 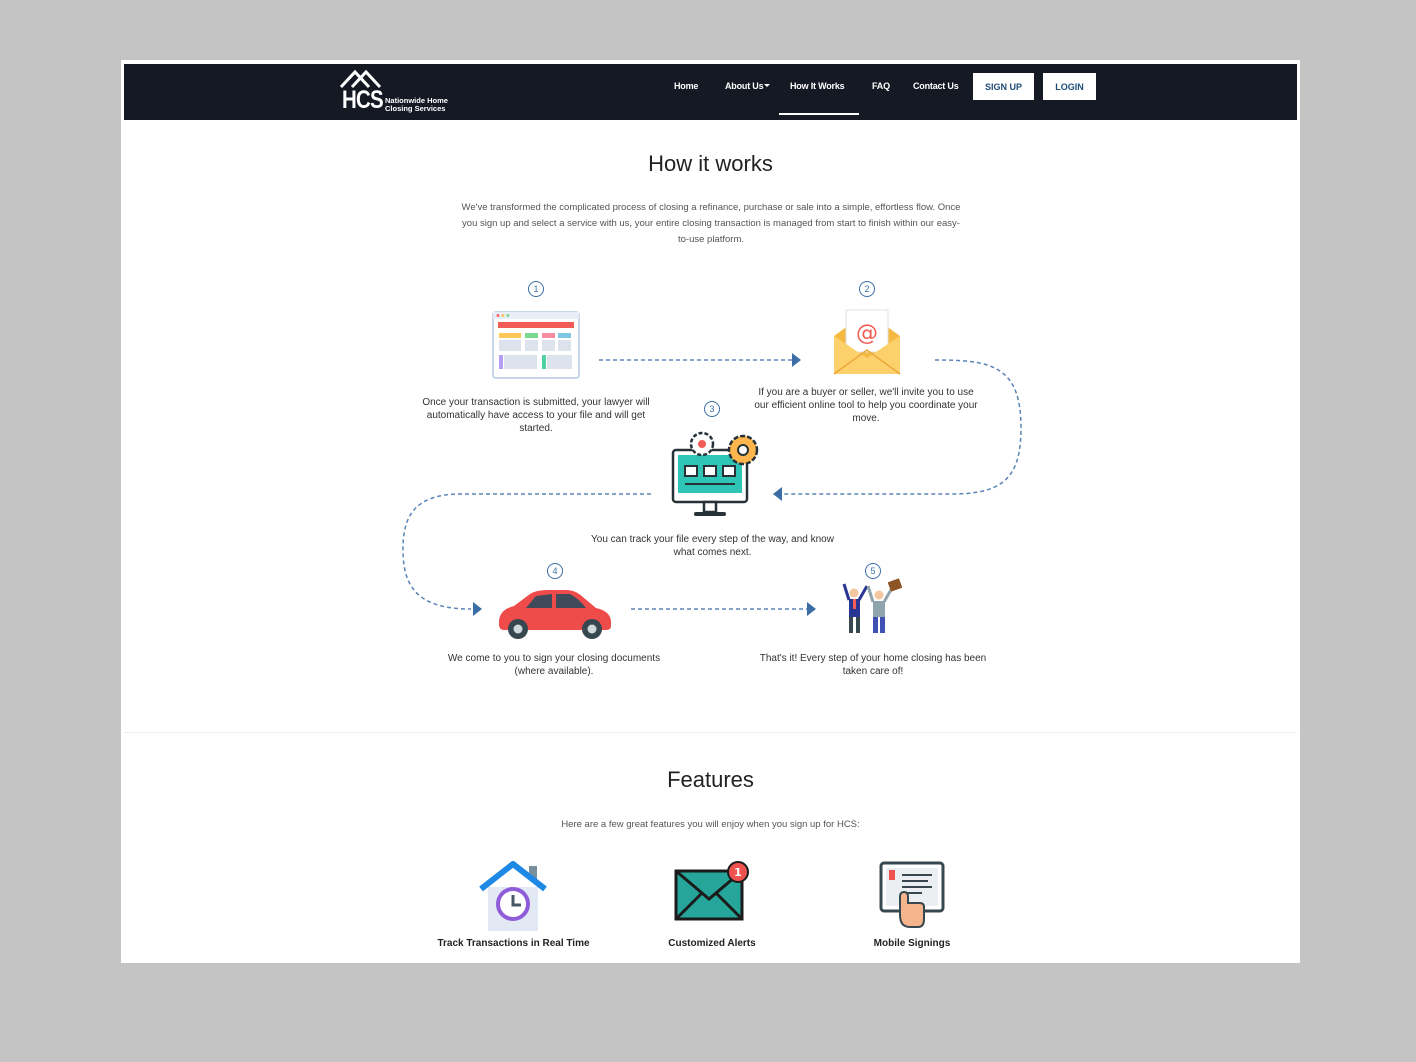 I want to click on features-title: Features, so click(x=710, y=779).